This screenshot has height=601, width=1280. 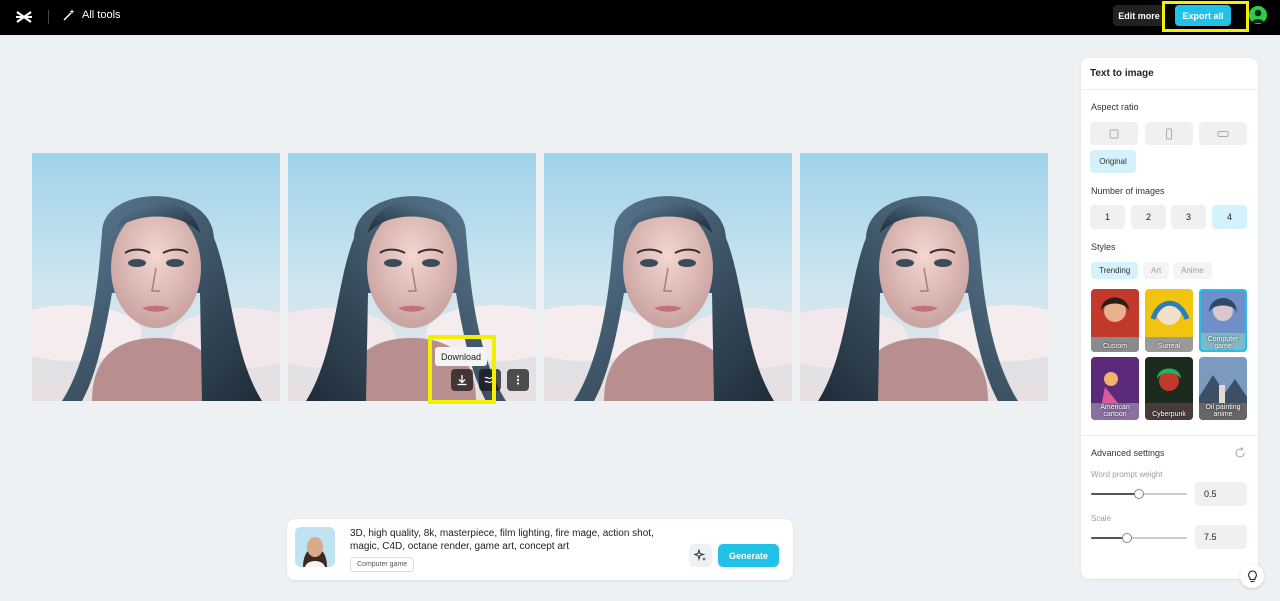 I want to click on style-tile-label: Cyberpunk, so click(x=1169, y=414).